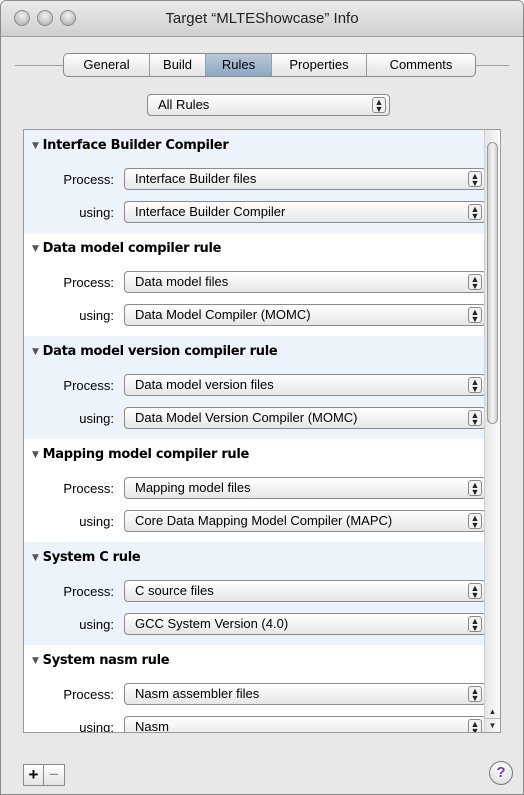  What do you see at coordinates (501, 773) in the screenshot?
I see `help-button: ?` at bounding box center [501, 773].